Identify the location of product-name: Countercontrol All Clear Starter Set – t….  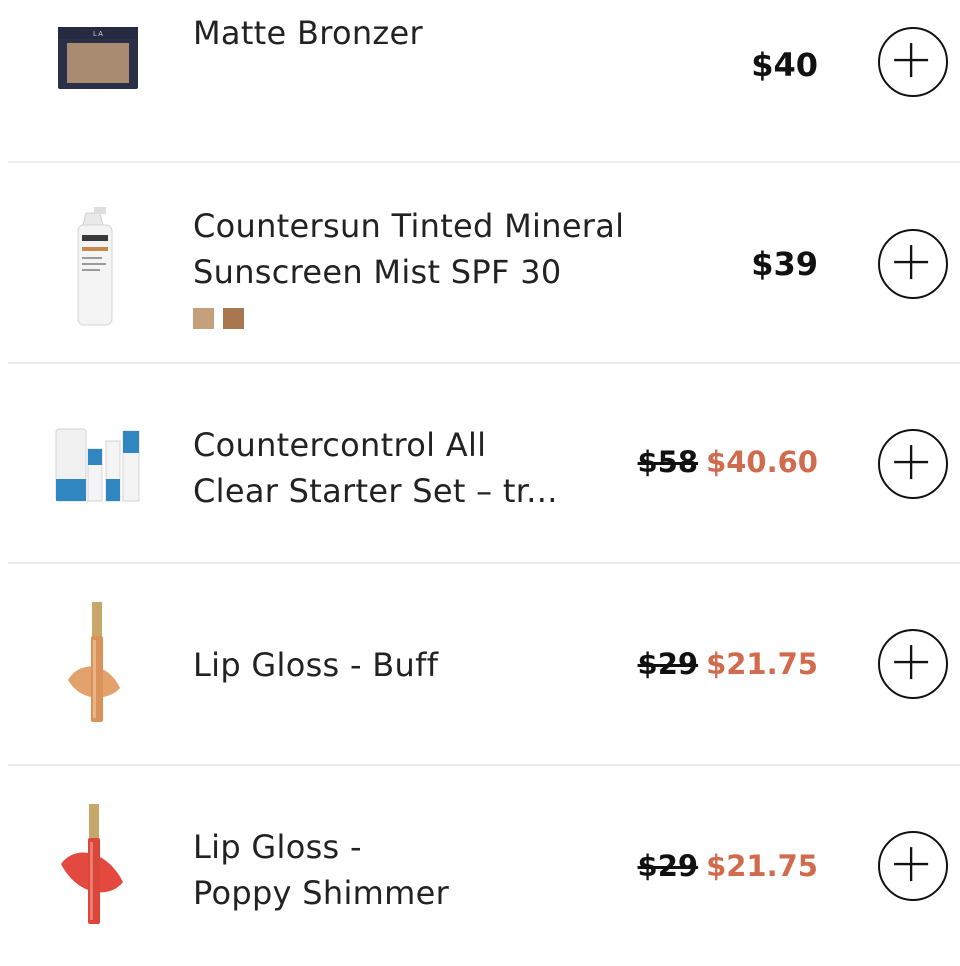
(428, 468).